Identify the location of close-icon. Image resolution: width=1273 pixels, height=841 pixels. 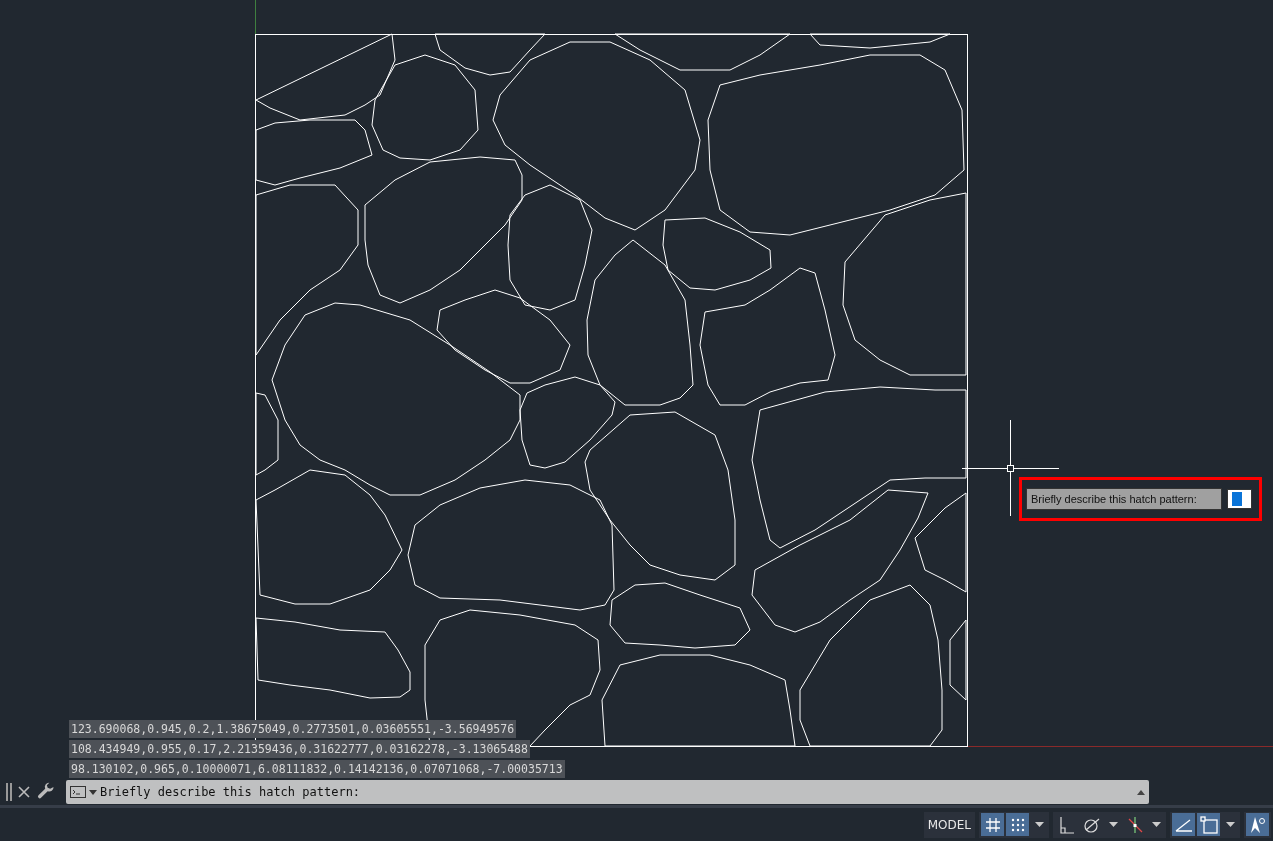
(24, 792).